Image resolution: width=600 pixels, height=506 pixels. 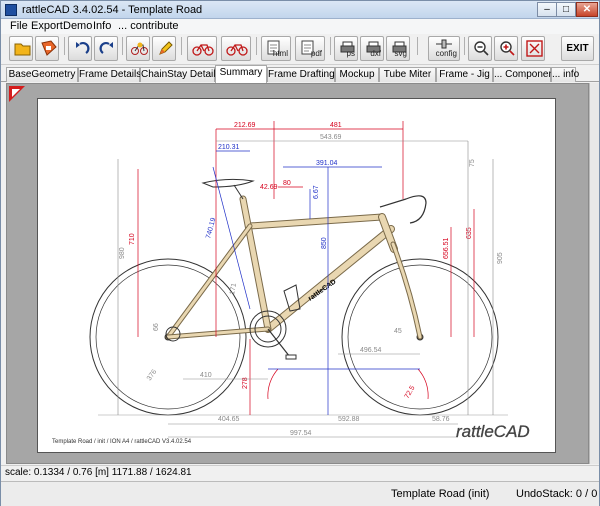 What do you see at coordinates (17, 94) in the screenshot?
I see `resize-corner-icon` at bounding box center [17, 94].